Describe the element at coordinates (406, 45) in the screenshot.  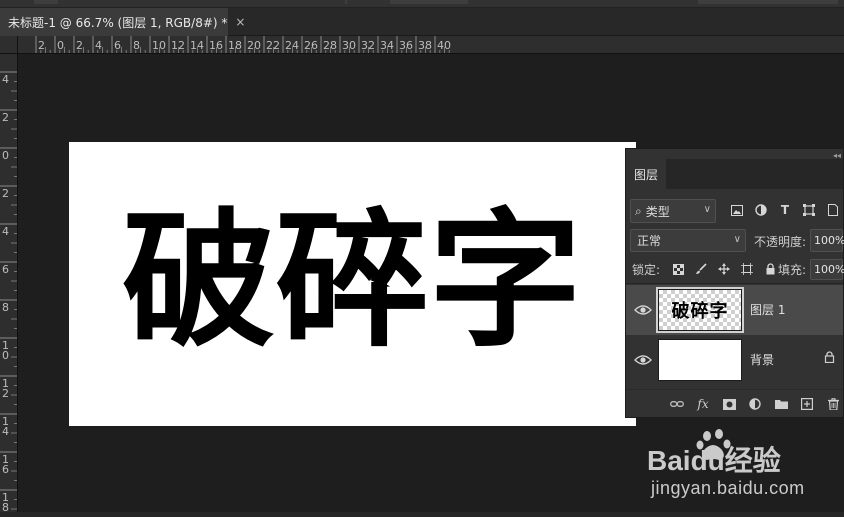
I see `ruler-label: 36` at that location.